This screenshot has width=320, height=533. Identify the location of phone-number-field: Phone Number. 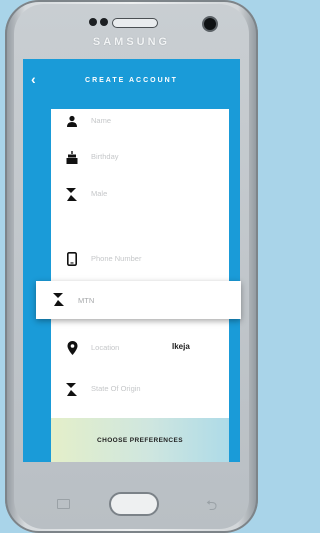
(140, 259).